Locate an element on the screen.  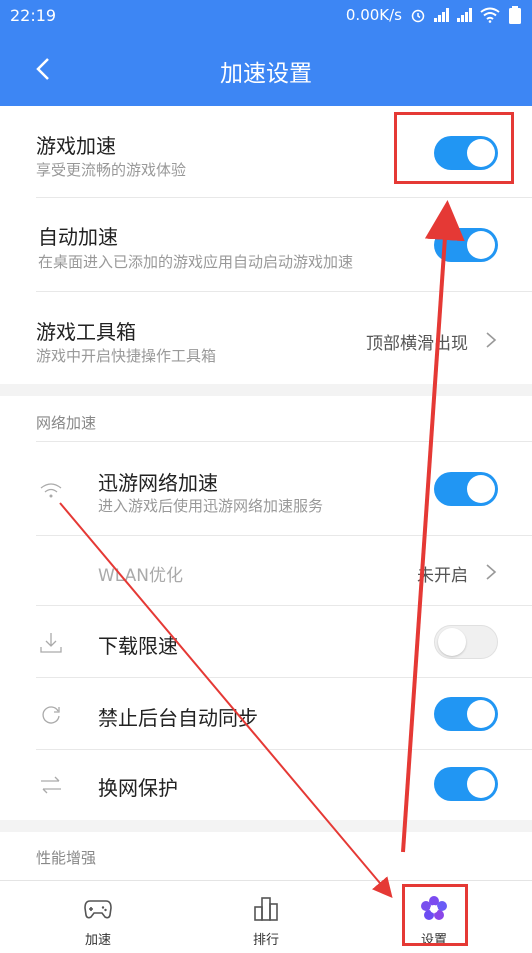
signal-icon is located at coordinates (441, 15).